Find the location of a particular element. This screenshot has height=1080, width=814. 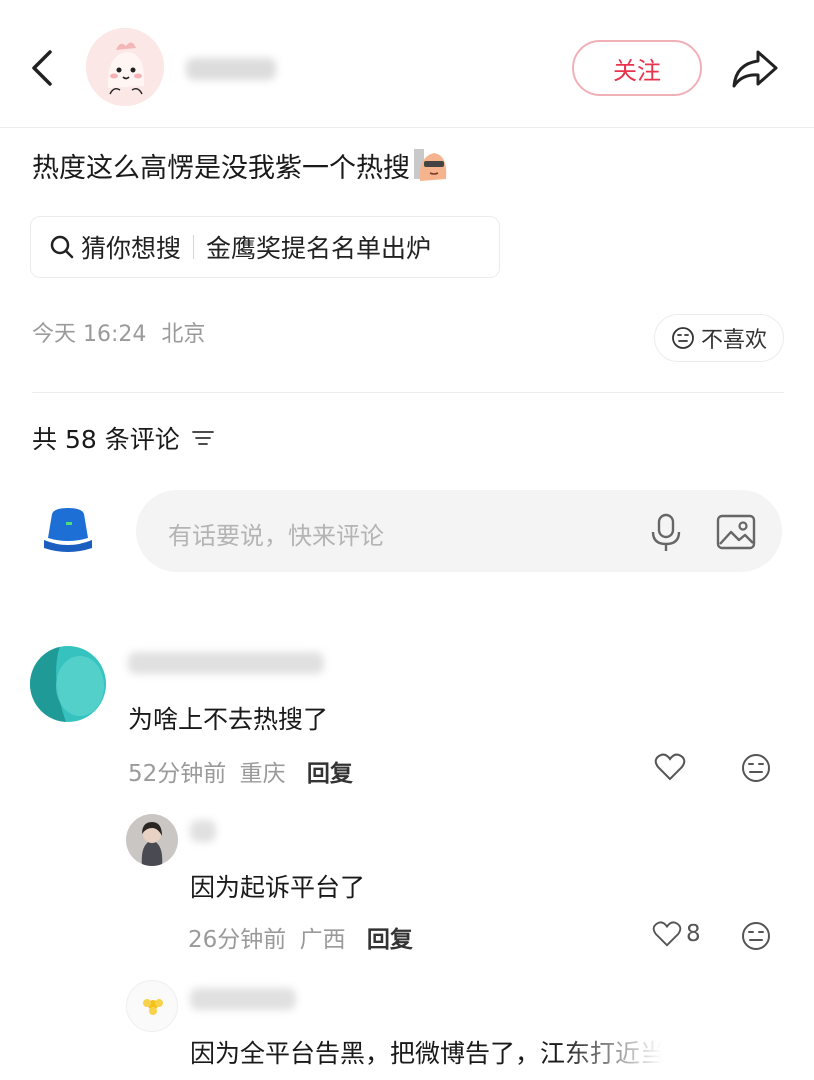

reply-text: 因为起诉平台了 is located at coordinates (278, 887).